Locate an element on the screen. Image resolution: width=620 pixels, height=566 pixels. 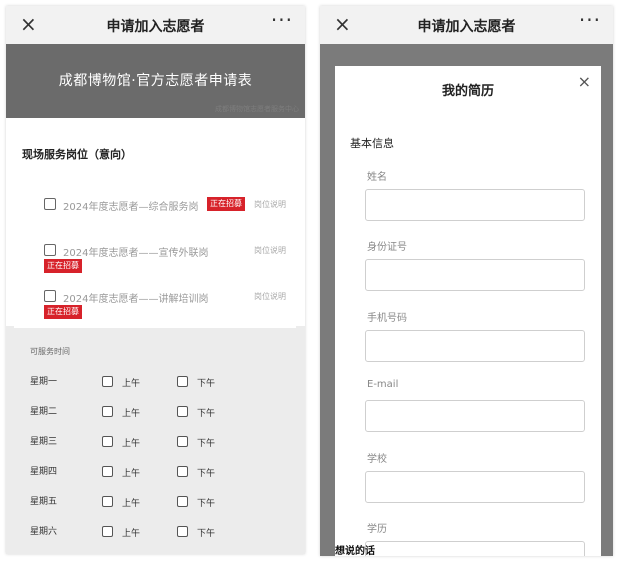
phone-input is located at coordinates (475, 346).